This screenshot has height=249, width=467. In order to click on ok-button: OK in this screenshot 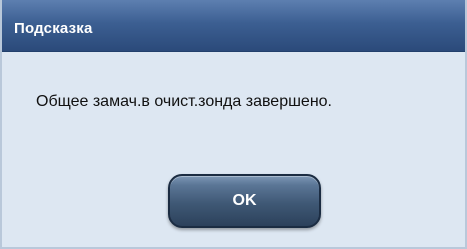, I will do `click(244, 201)`.